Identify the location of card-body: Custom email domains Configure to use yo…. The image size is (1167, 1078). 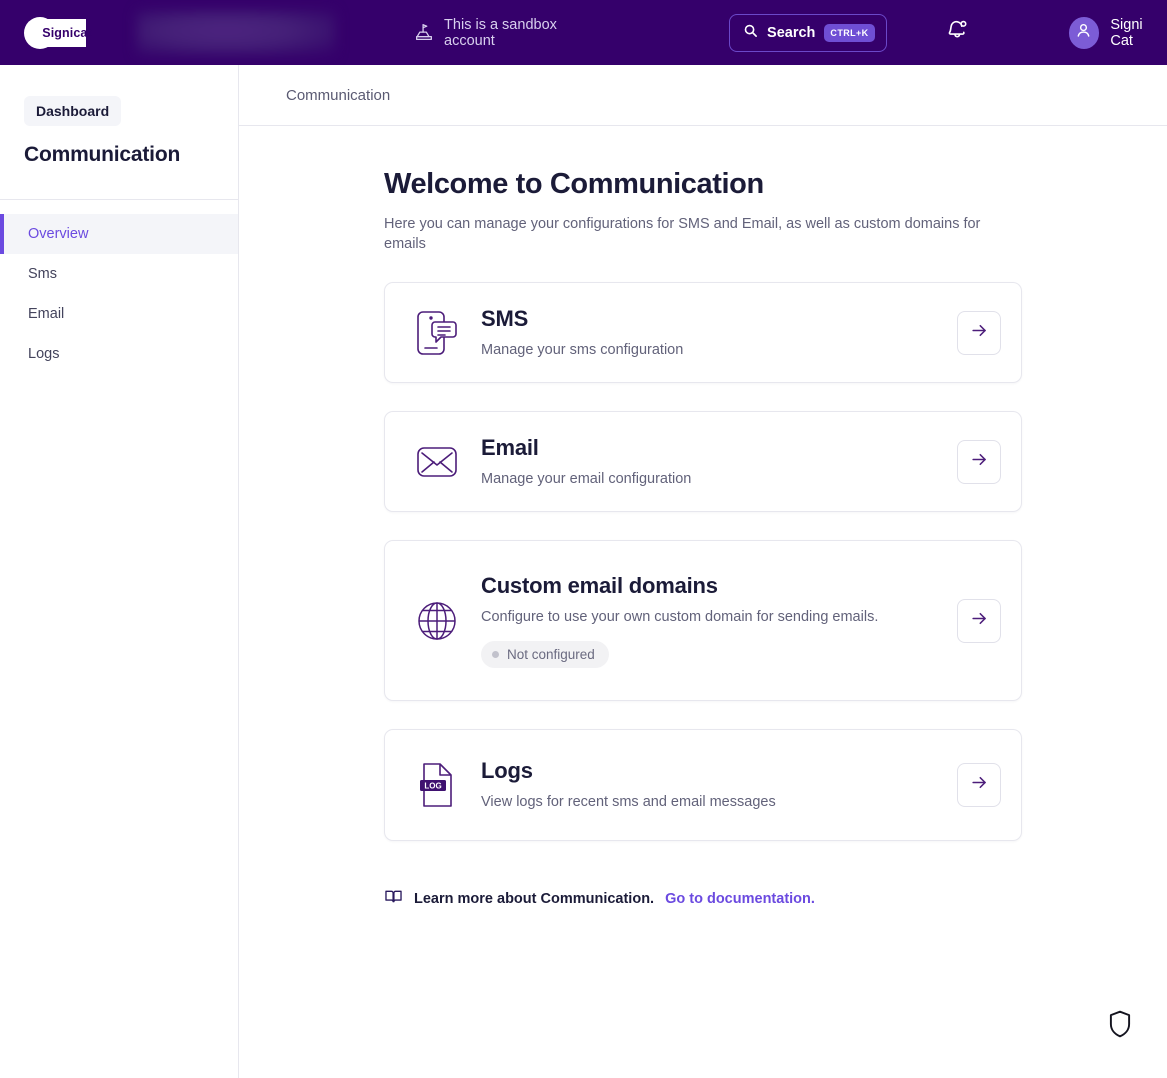
(711, 620).